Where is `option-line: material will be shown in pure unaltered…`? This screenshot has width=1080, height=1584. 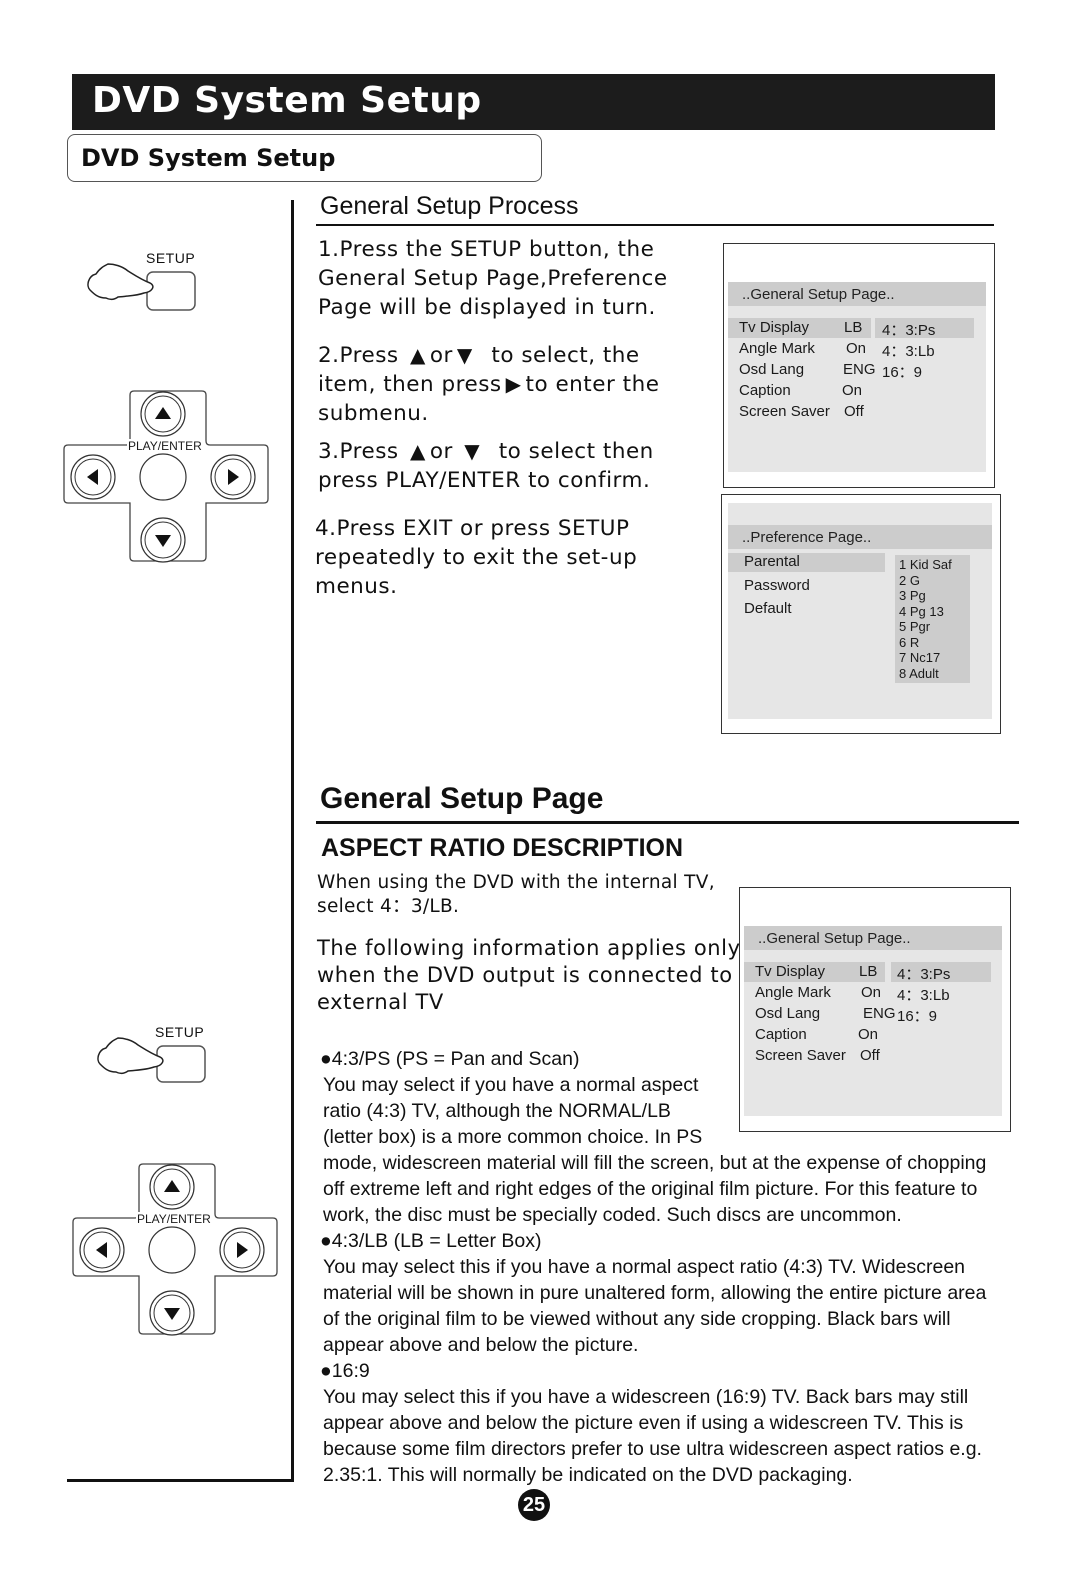
option-line: material will be shown in pure unaltered… is located at coordinates (655, 1293).